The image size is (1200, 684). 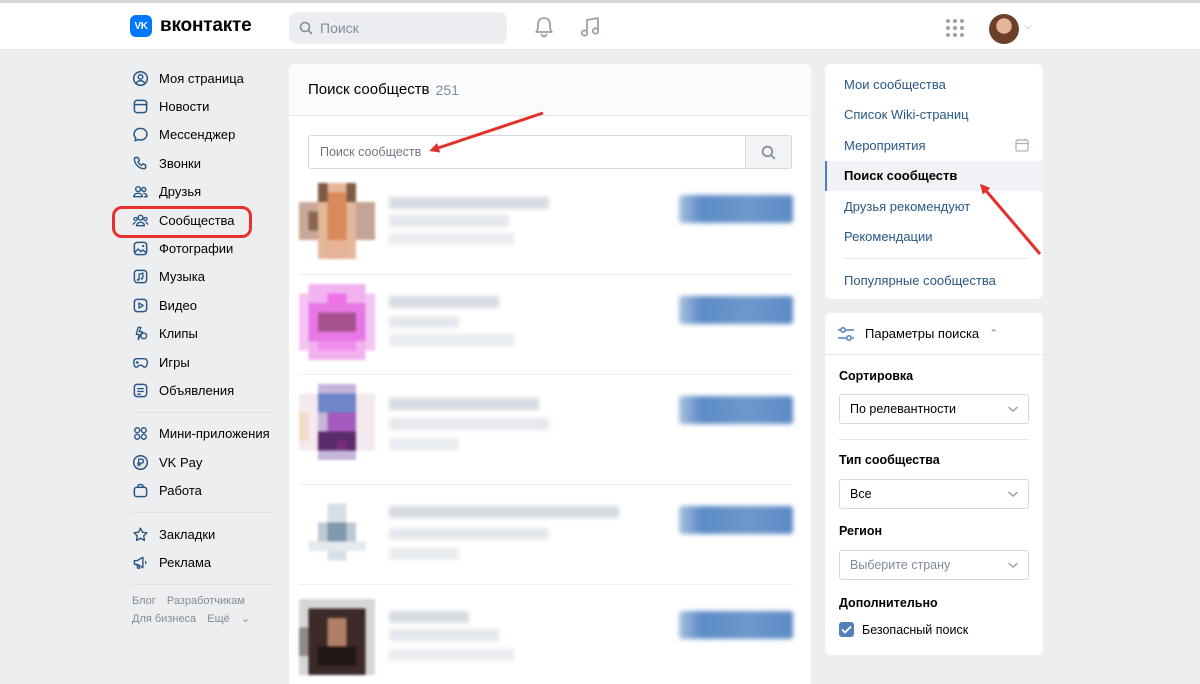 I want to click on user-avatar, so click(x=1004, y=29).